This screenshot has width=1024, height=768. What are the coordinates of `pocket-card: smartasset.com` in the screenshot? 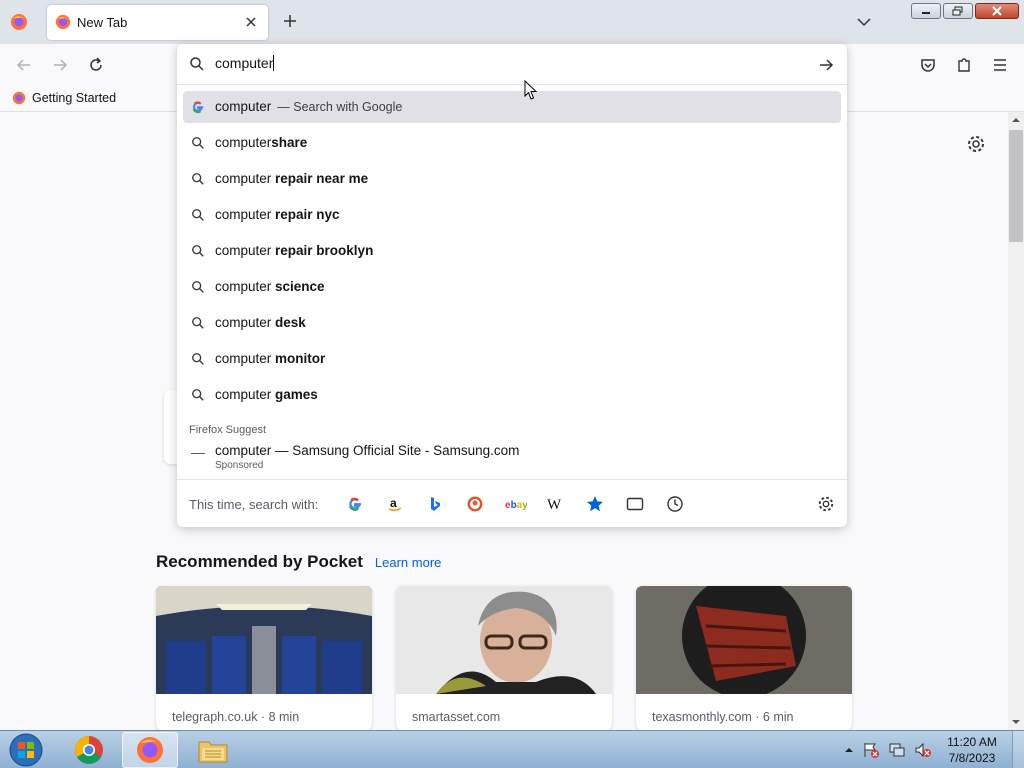 It's located at (504, 658).